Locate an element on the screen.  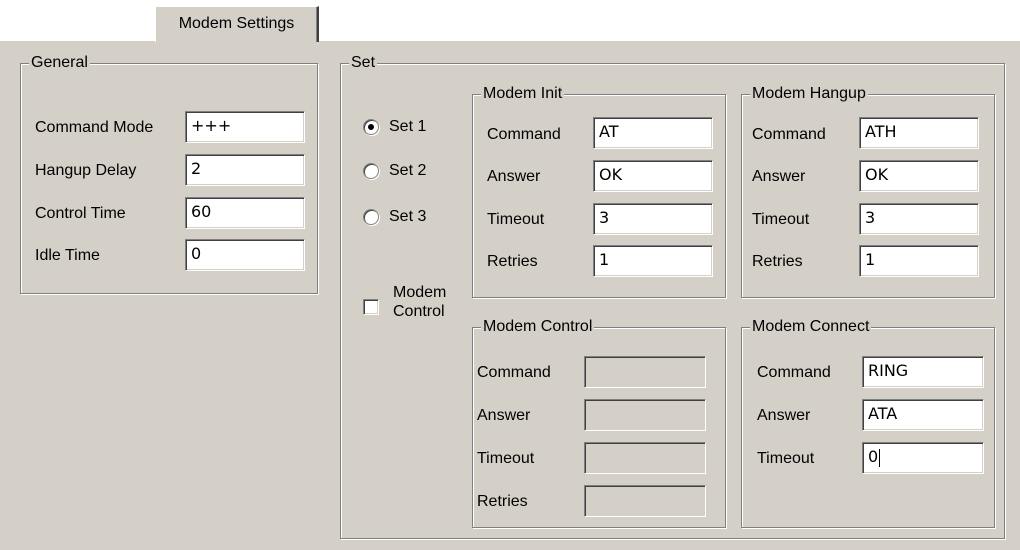
modem-control-checkbox-label-line1: Modem is located at coordinates (420, 292).